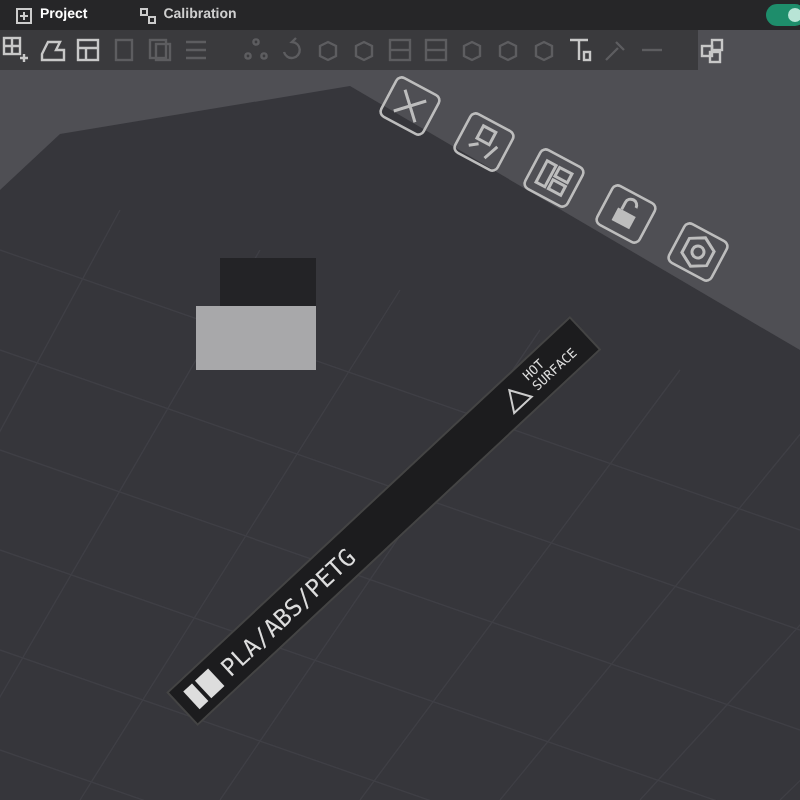 The height and width of the screenshot is (800, 800). Describe the element at coordinates (24, 15) in the screenshot. I see `project-icon` at that location.